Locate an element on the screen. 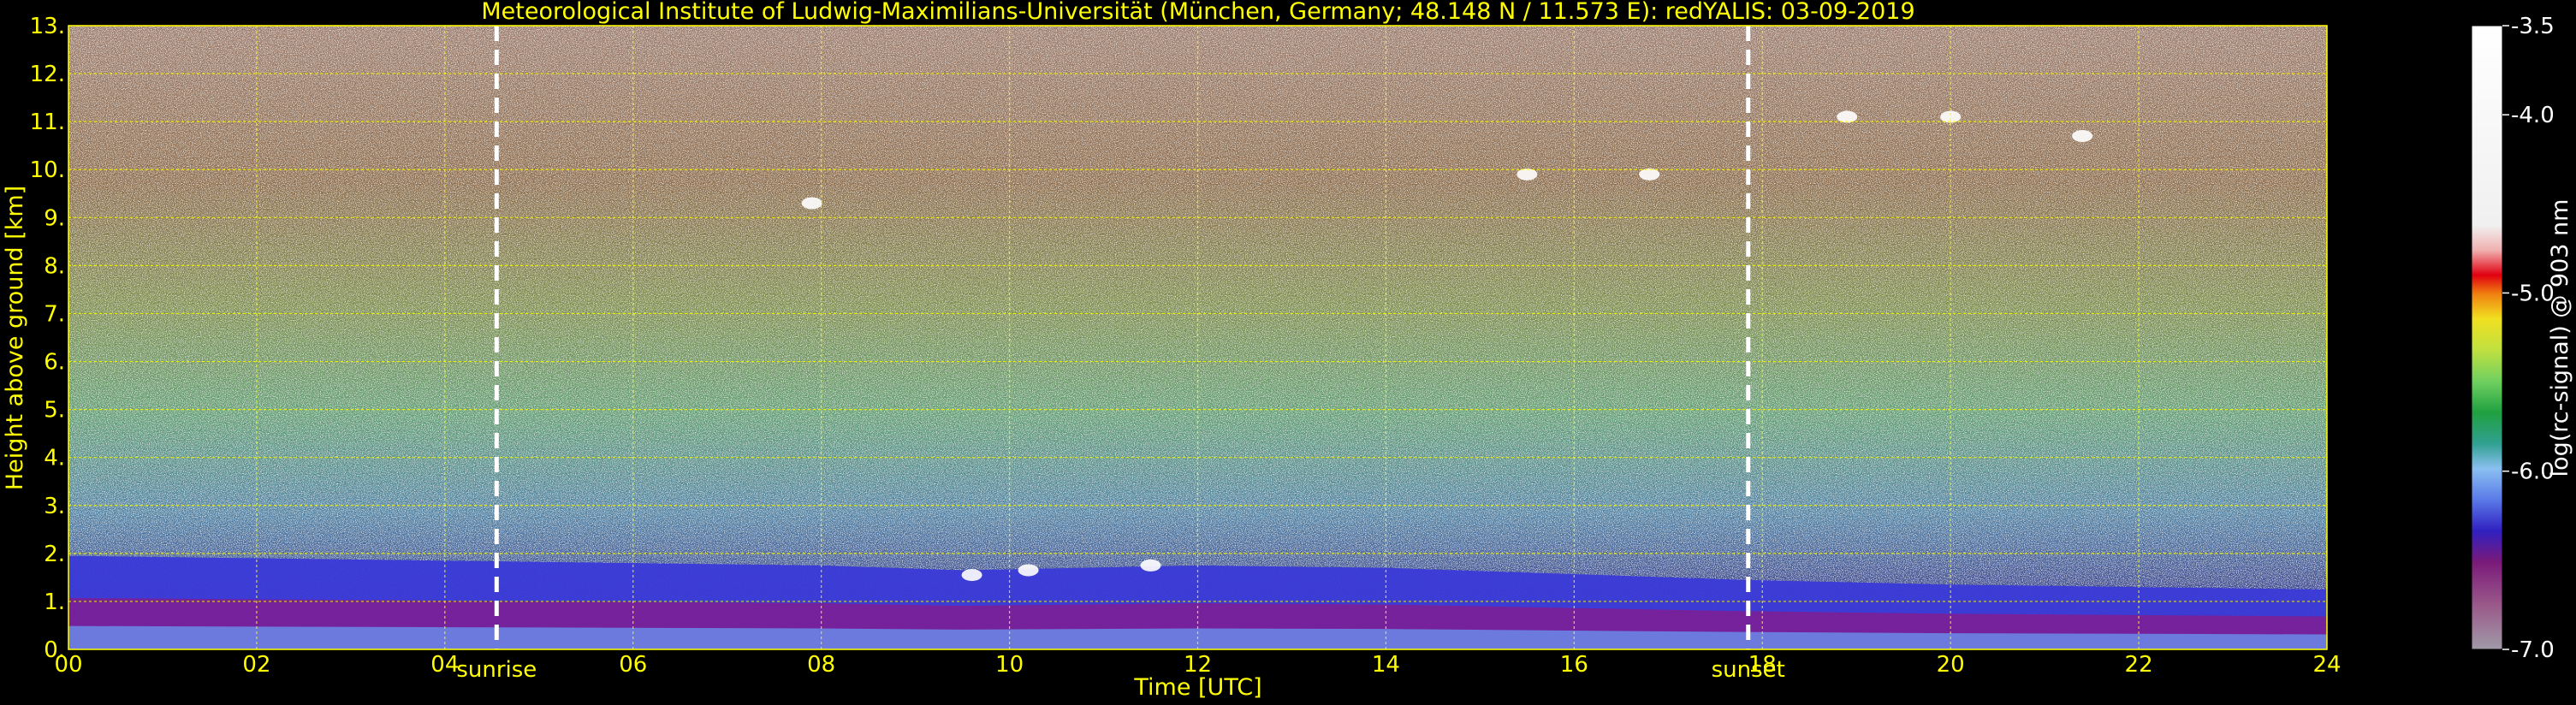  colorbar-gradient is located at coordinates (2487, 337).